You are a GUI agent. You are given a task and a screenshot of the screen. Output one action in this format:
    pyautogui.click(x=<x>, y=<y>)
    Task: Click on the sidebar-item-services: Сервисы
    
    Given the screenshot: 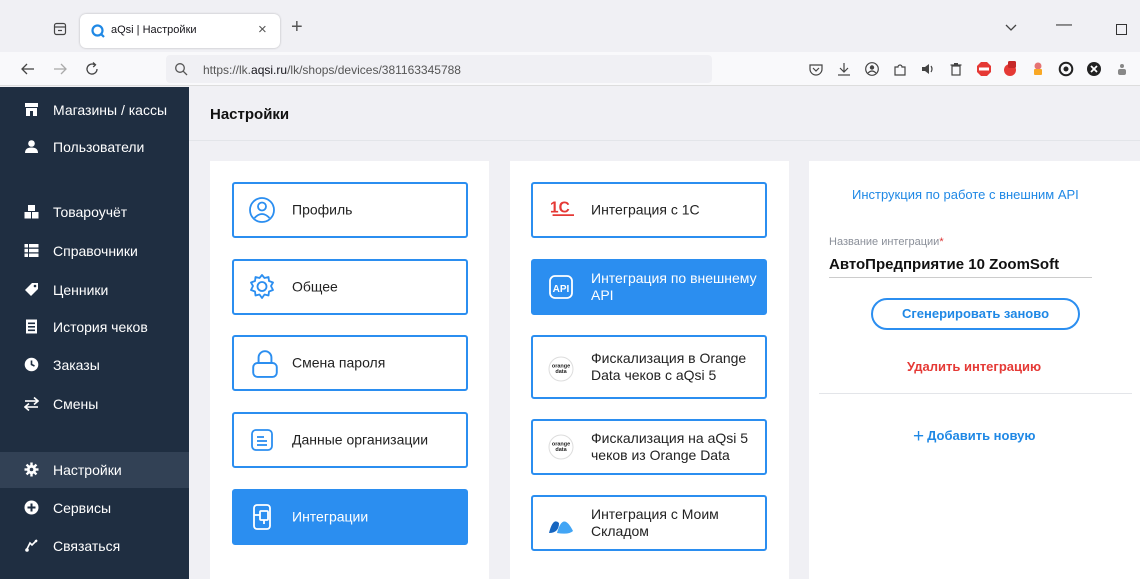 What is the action you would take?
    pyautogui.click(x=94, y=508)
    